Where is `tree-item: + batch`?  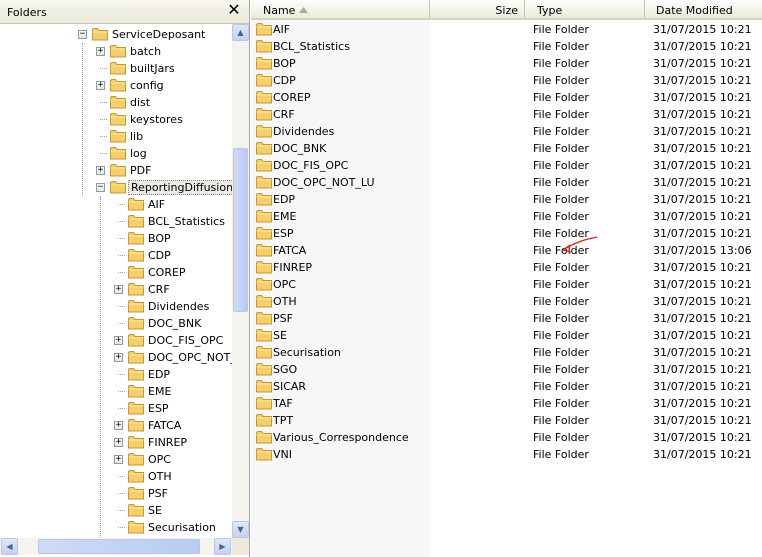
tree-item: + batch is located at coordinates (116, 51).